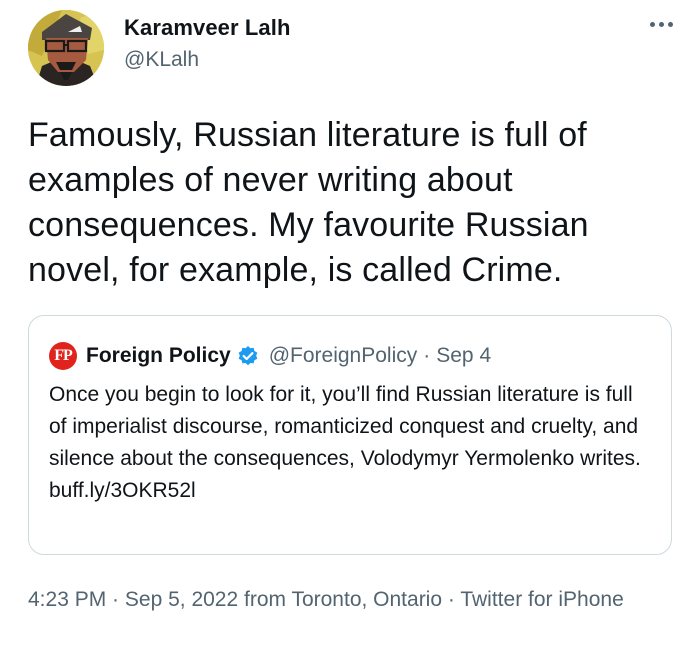 The image size is (700, 655). I want to click on foreign-policy-logo: FP, so click(63, 356).